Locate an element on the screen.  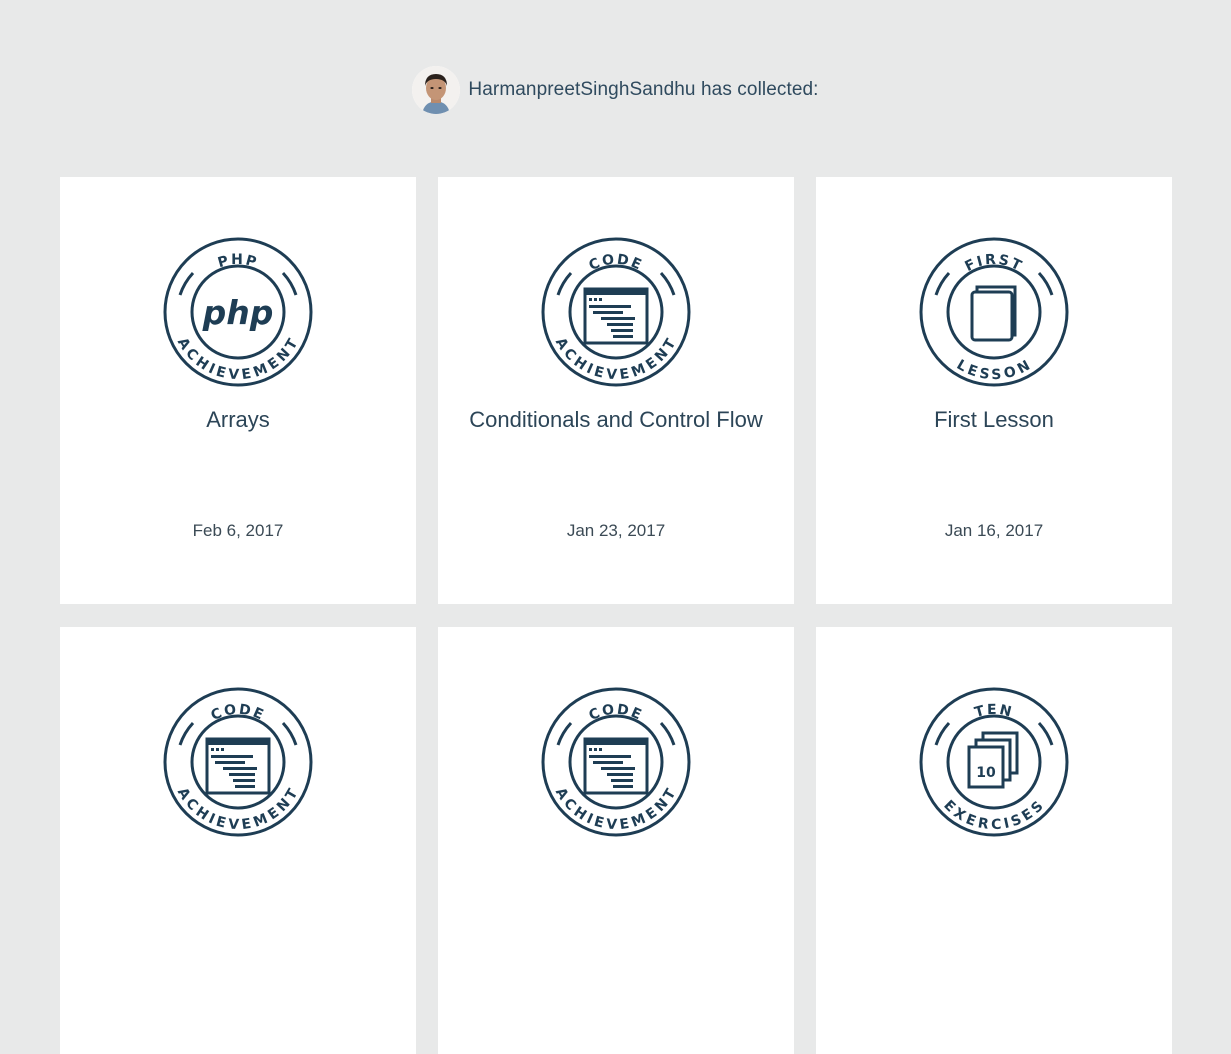
user-avatar is located at coordinates (436, 90).